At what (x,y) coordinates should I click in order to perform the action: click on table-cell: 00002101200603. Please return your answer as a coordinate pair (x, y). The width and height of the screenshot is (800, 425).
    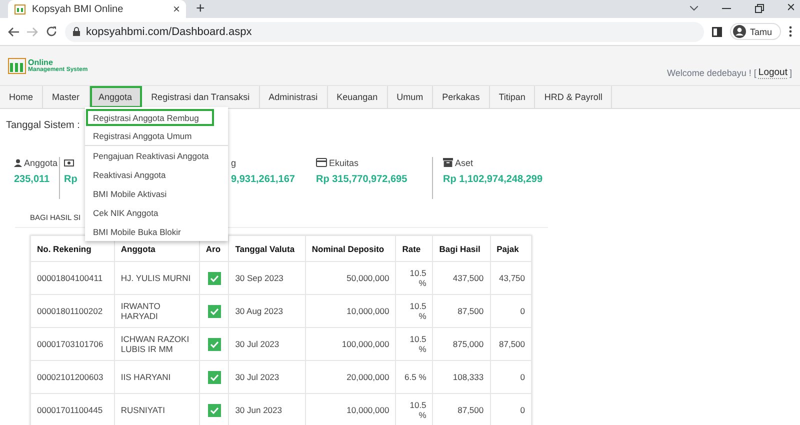
    Looking at the image, I should click on (72, 377).